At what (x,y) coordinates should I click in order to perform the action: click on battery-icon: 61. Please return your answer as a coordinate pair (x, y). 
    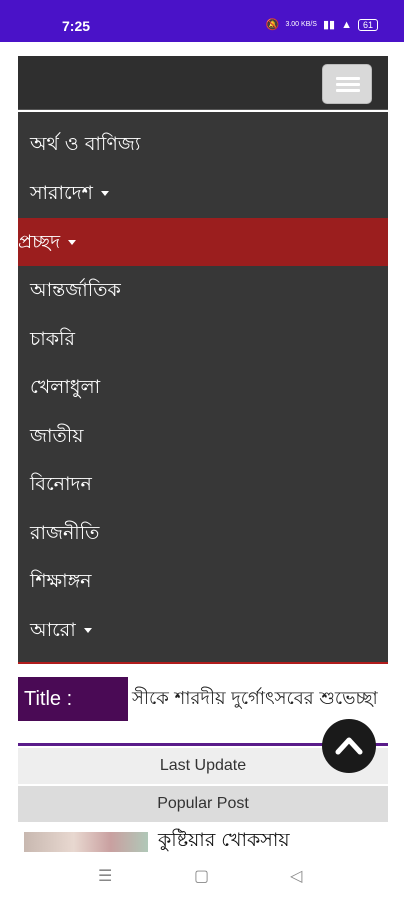
    Looking at the image, I should click on (367, 24).